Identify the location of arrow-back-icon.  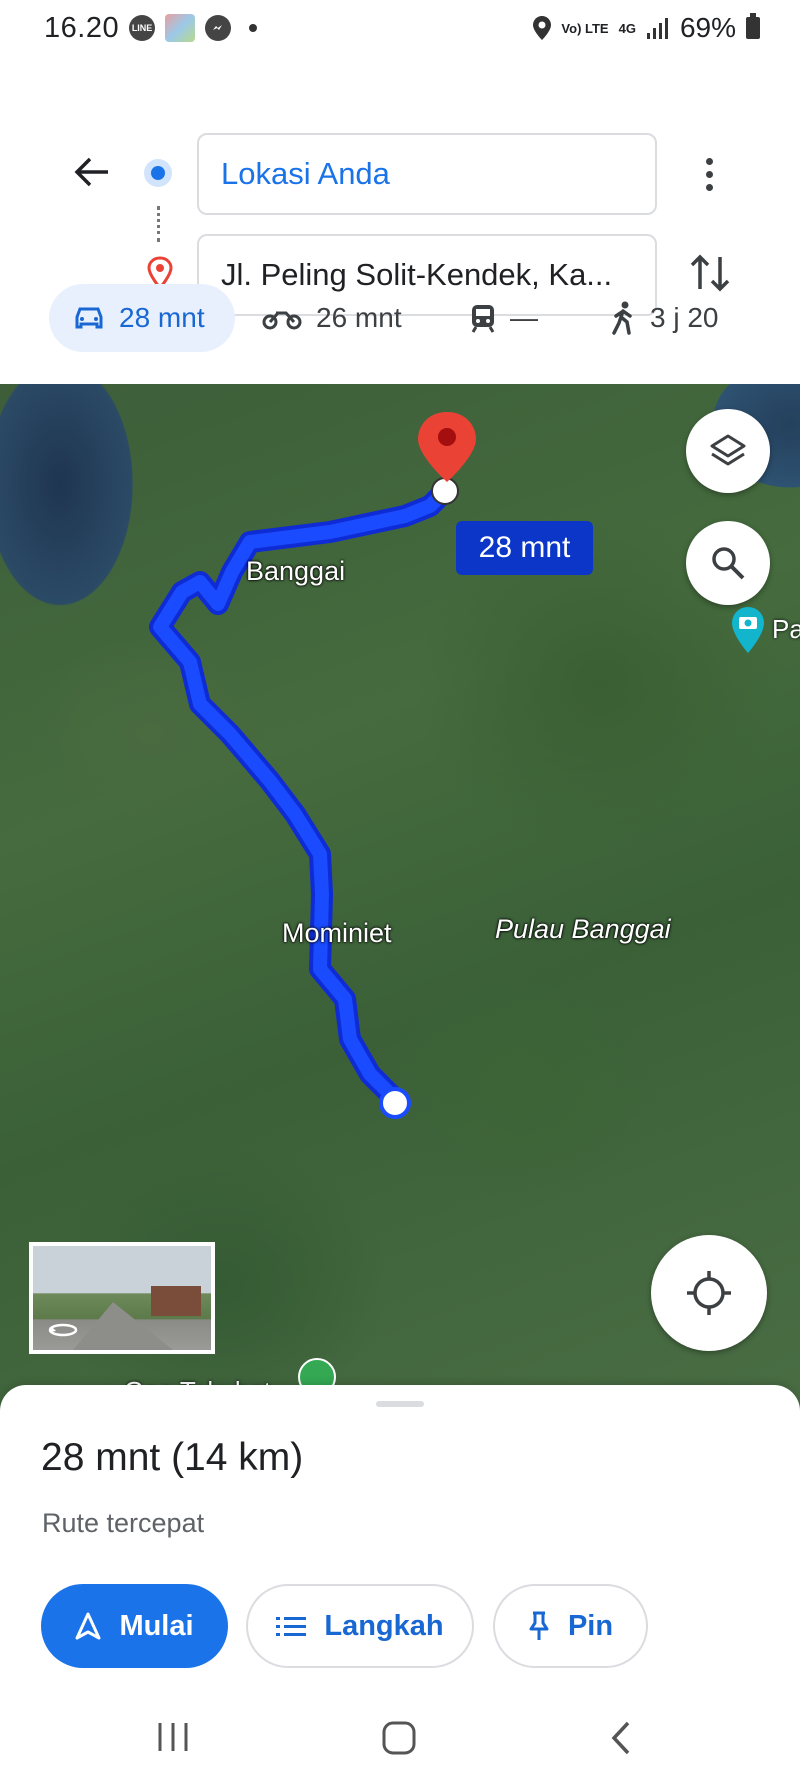
(91, 172).